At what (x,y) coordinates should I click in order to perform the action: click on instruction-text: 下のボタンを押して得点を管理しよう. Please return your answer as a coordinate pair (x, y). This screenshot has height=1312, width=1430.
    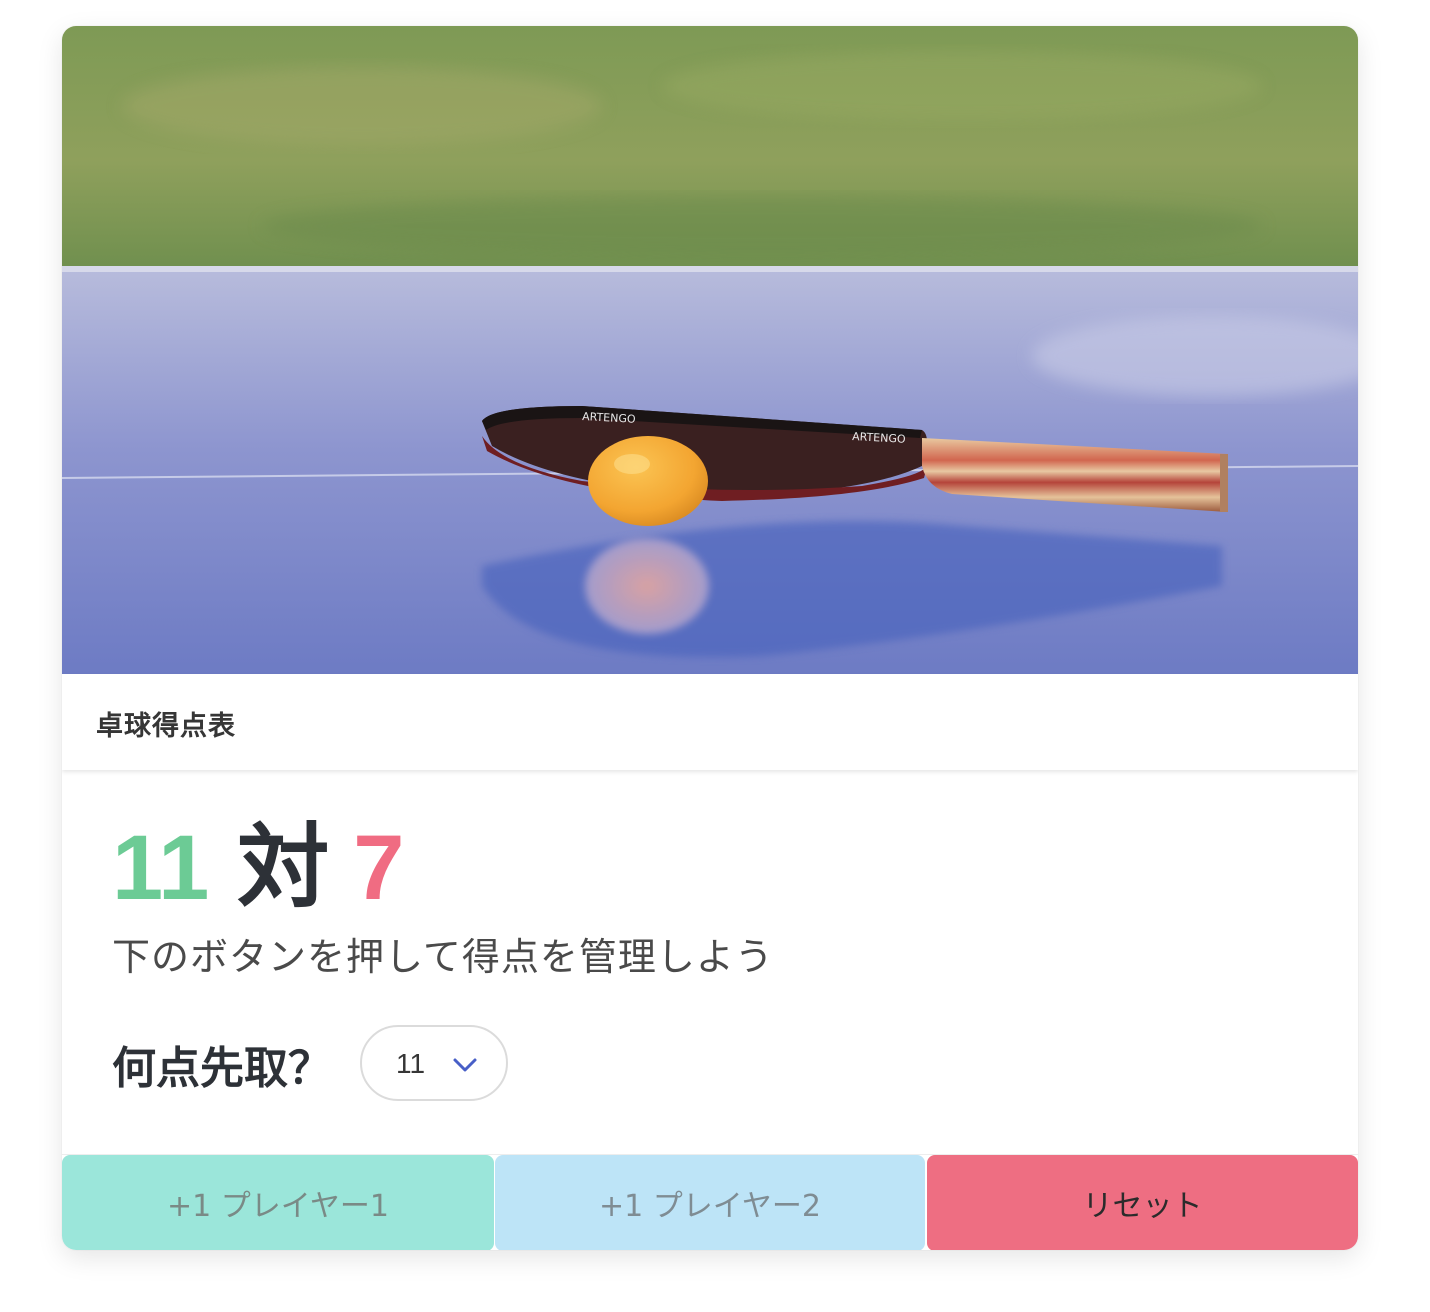
    Looking at the image, I should click on (443, 957).